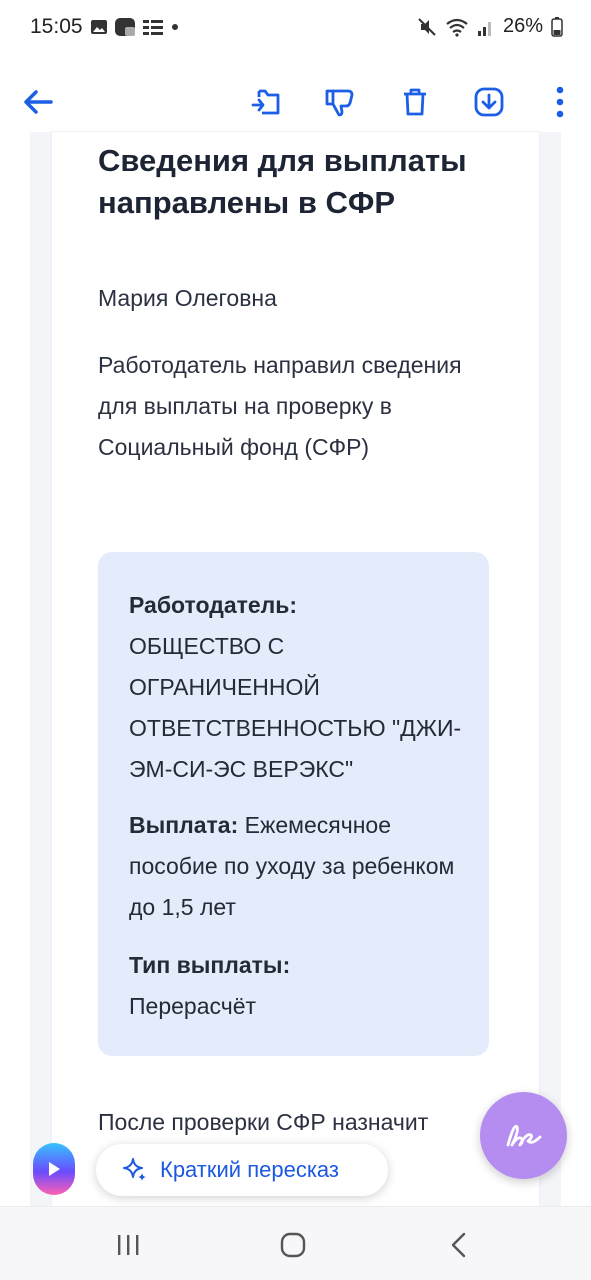 The image size is (591, 1280). Describe the element at coordinates (175, 27) in the screenshot. I see `dot-icon` at that location.